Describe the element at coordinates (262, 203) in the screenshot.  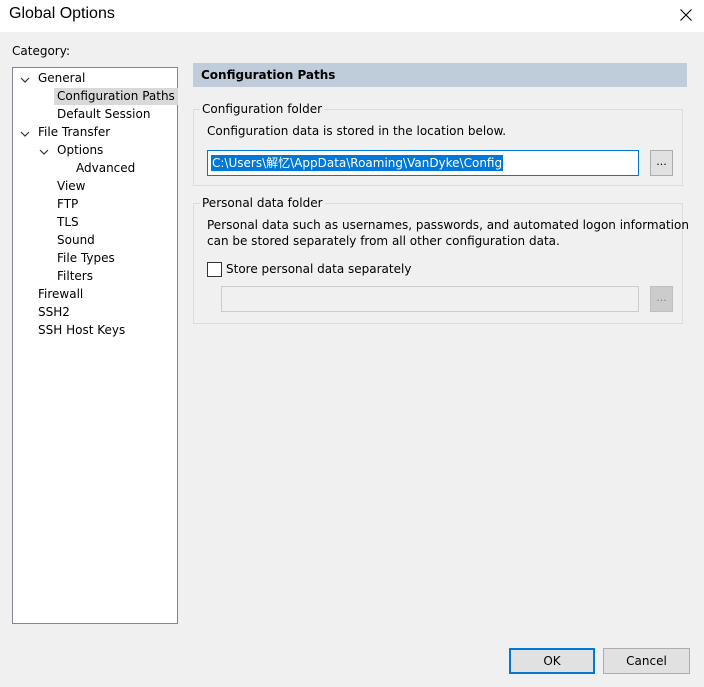
I see `personal-data-folder-title: Personal data folder` at that location.